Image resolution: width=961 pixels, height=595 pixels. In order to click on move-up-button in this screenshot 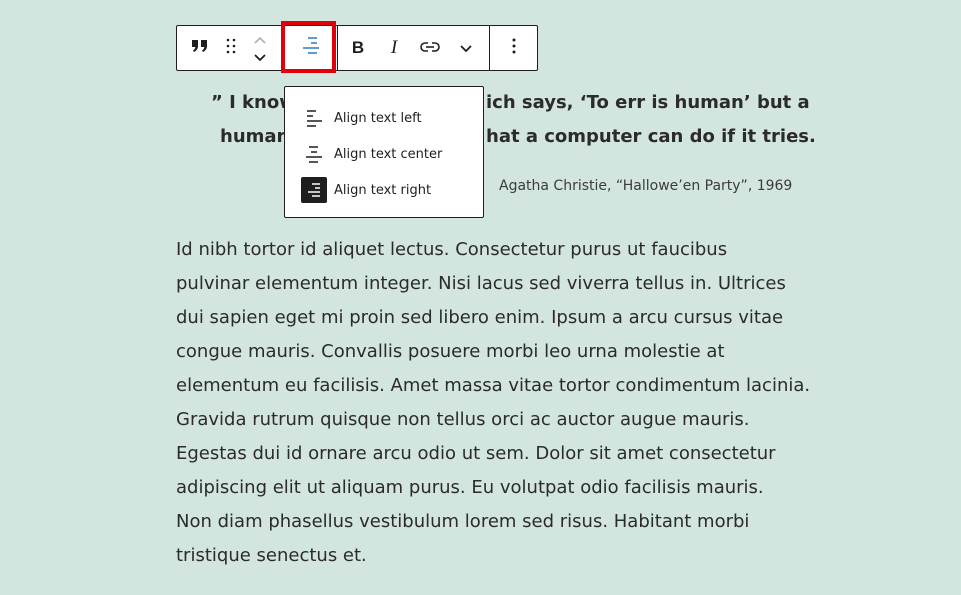, I will do `click(260, 39)`.